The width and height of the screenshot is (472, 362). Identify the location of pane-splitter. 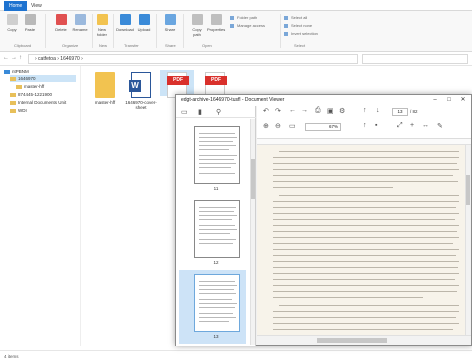
(80, 206).